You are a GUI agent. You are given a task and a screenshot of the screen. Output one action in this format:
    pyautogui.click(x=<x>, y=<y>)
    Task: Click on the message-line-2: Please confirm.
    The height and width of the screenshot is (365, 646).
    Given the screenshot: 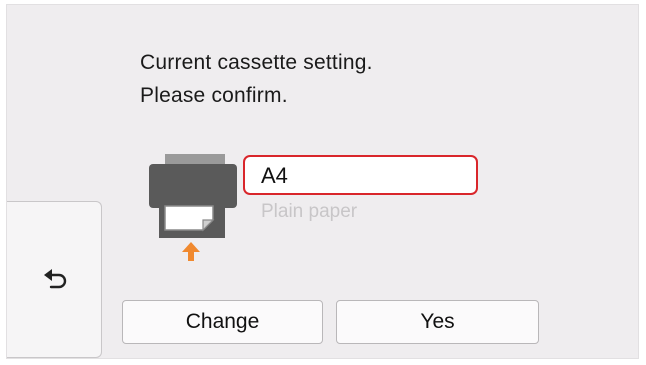 What is the action you would take?
    pyautogui.click(x=214, y=95)
    